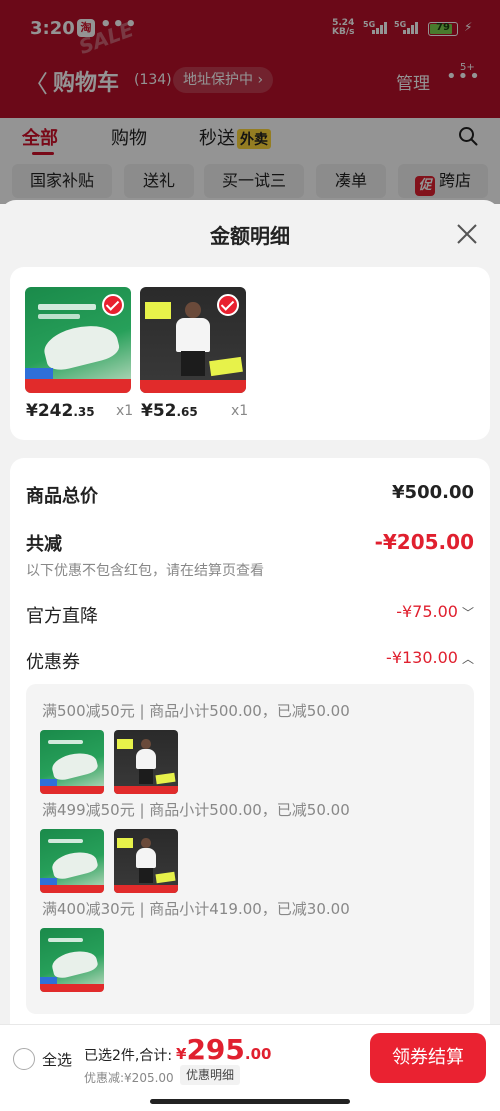 The width and height of the screenshot is (500, 1111). I want to click on coupon-row: -¥130.00 ︿, so click(430, 657).